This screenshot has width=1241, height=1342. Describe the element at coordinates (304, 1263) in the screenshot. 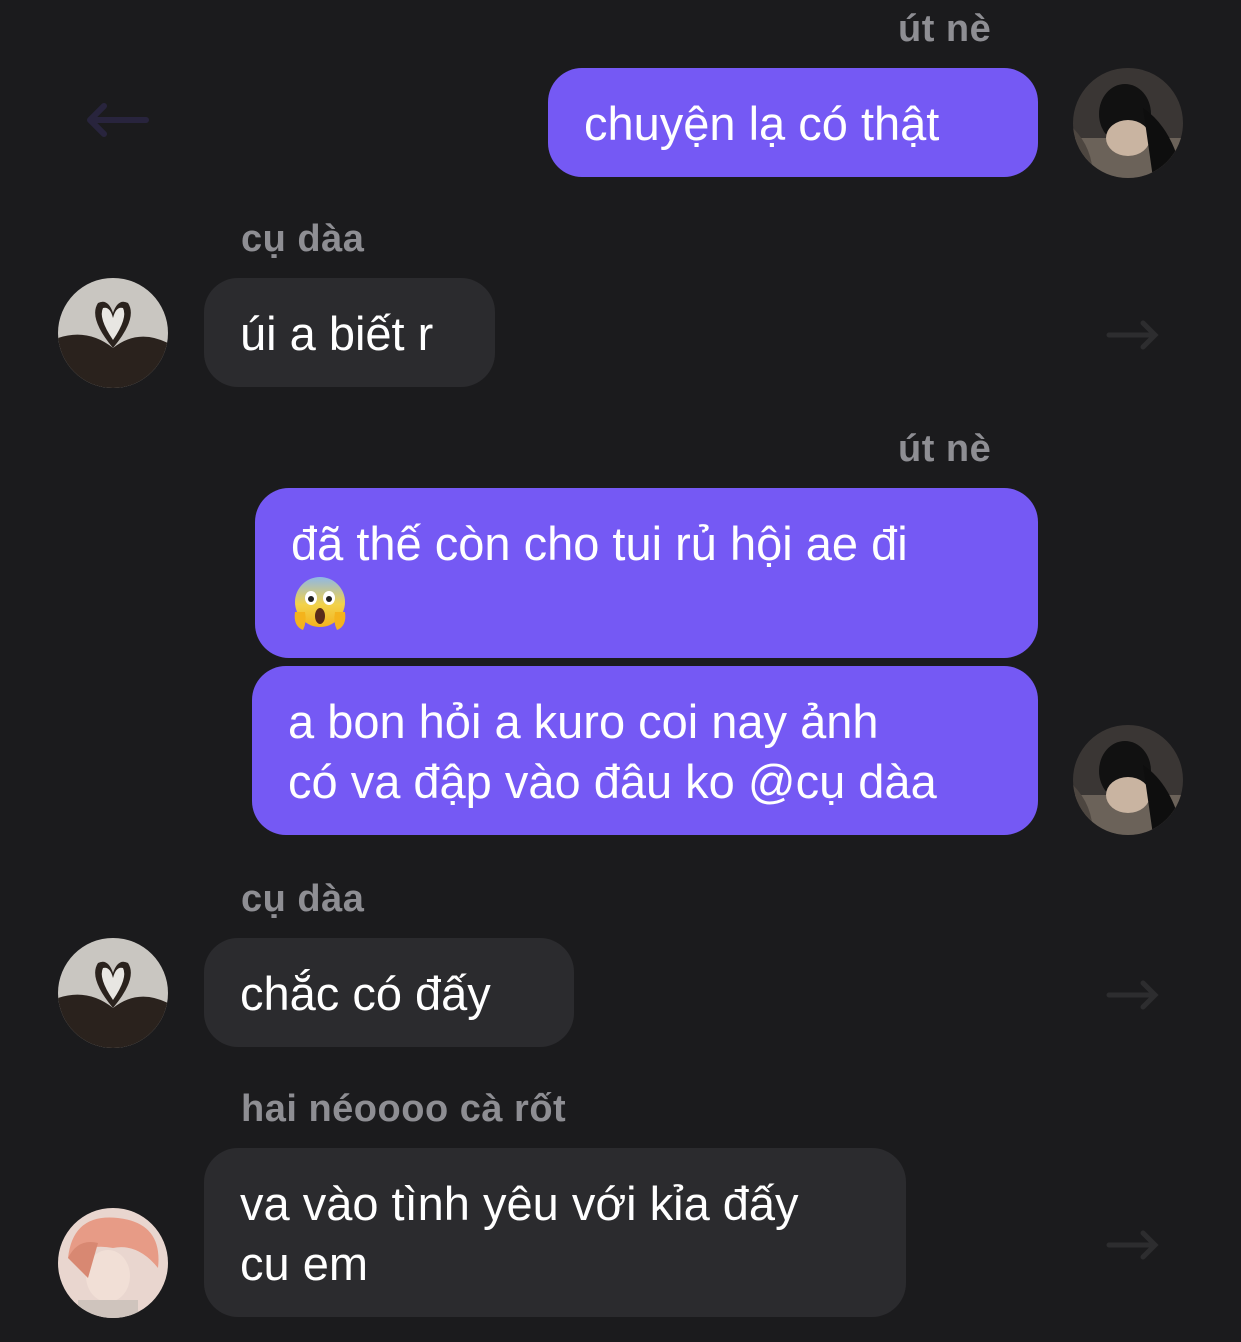

I see `message-text: cu em` at that location.